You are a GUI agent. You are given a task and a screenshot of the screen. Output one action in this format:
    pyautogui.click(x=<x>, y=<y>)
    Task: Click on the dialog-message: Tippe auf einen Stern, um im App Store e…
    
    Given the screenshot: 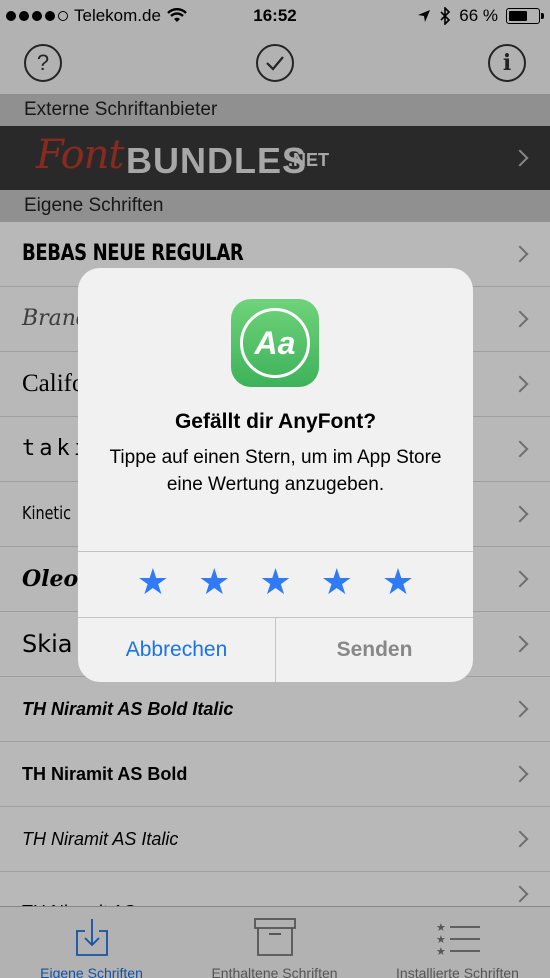 What is the action you would take?
    pyautogui.click(x=275, y=471)
    